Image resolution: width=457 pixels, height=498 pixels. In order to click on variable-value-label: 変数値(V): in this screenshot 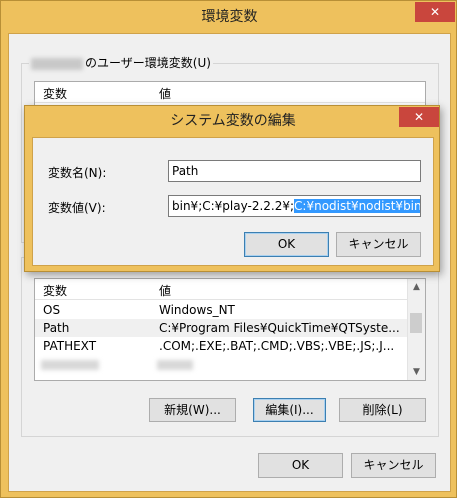, I will do `click(77, 208)`.